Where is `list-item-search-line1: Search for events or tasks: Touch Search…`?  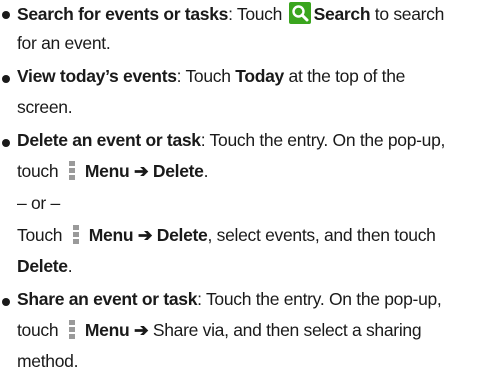
list-item-search-line1: Search for events or tasks: Touch Search… is located at coordinates (231, 13).